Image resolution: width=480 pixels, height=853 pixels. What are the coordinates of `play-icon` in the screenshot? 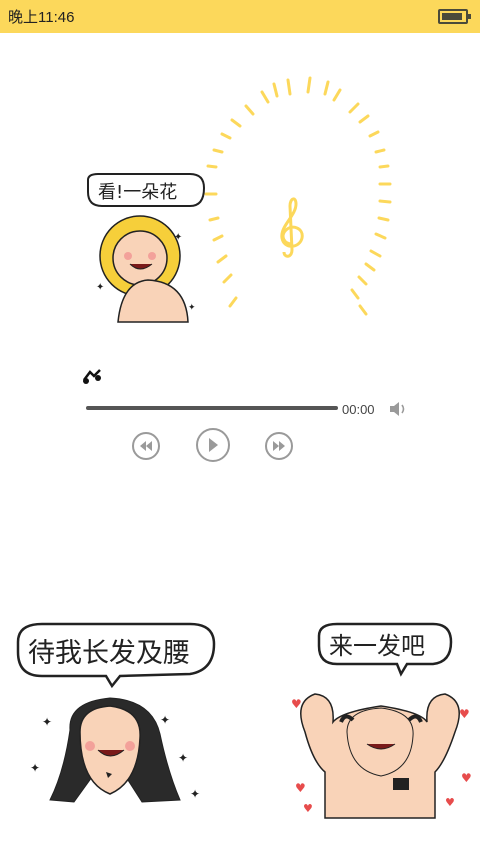 It's located at (213, 445).